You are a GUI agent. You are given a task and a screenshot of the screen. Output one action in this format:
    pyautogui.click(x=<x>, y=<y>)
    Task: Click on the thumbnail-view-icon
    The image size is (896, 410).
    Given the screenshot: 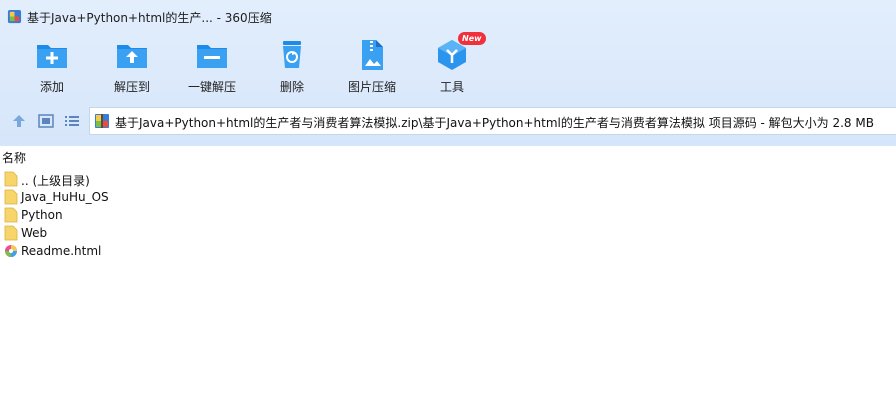 What is the action you would take?
    pyautogui.click(x=46, y=121)
    